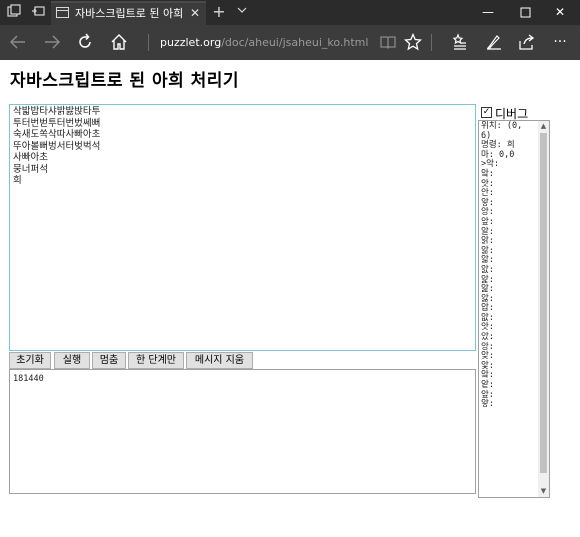 The width and height of the screenshot is (580, 537). Describe the element at coordinates (17, 180) in the screenshot. I see `code-line: 희` at that location.